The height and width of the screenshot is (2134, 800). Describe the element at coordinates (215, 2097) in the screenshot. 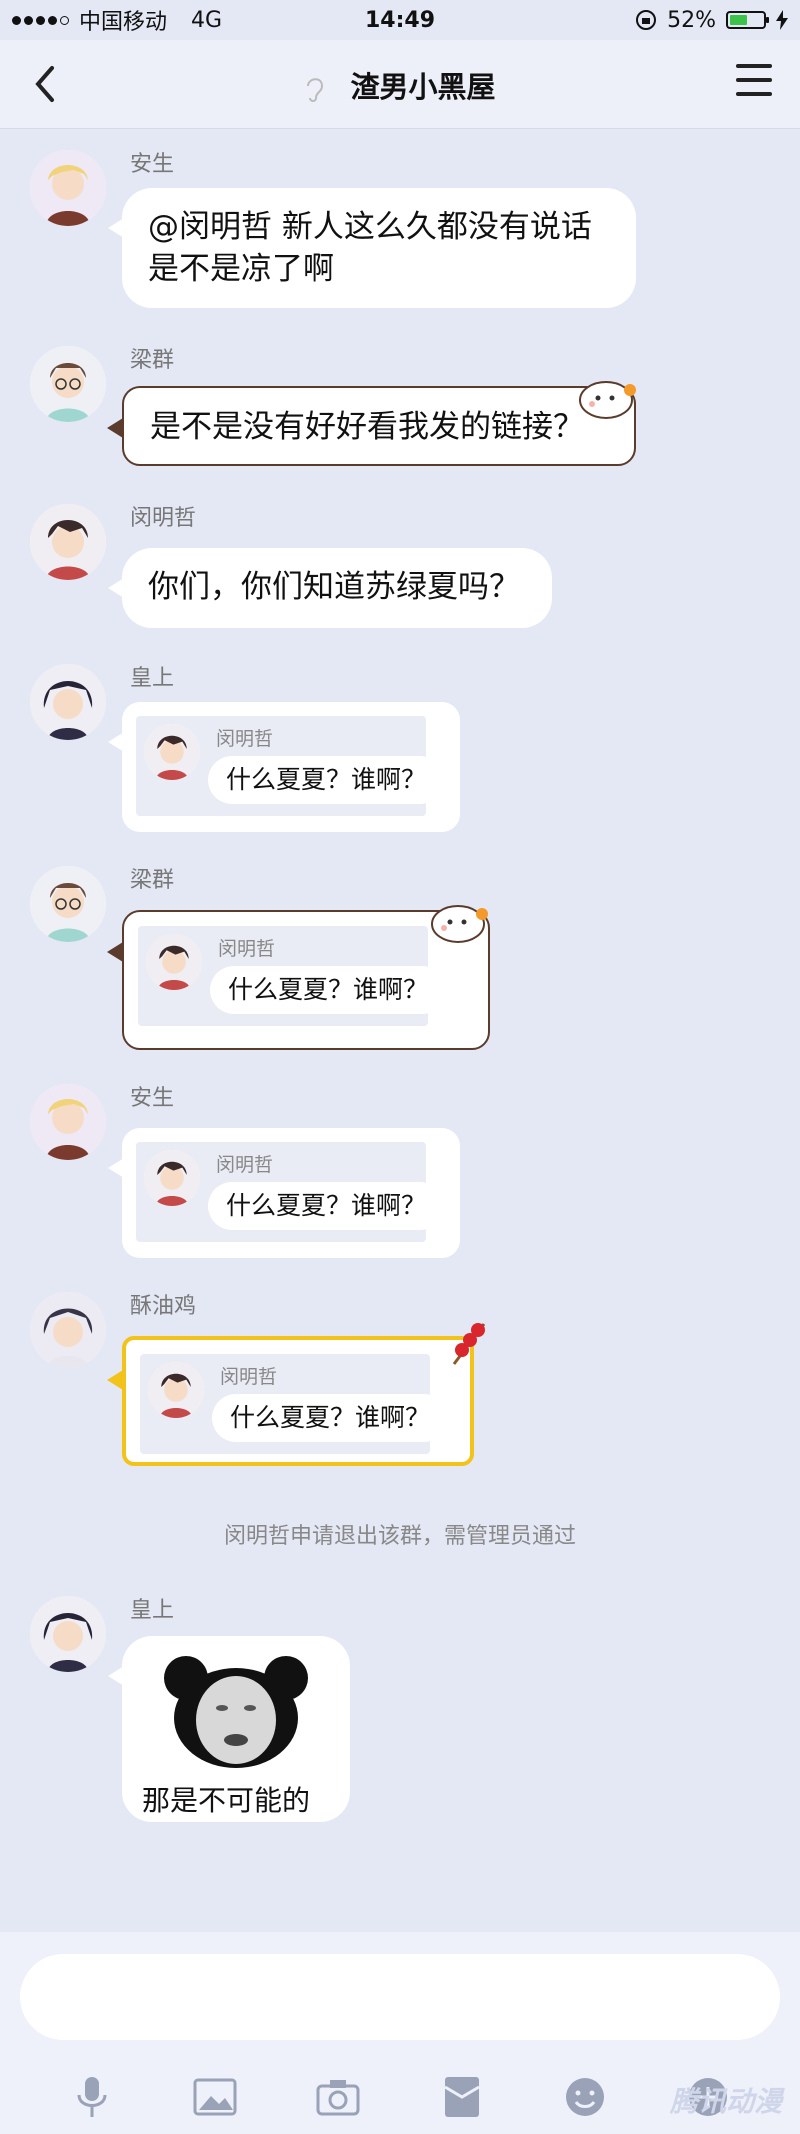

I see `image-icon` at that location.